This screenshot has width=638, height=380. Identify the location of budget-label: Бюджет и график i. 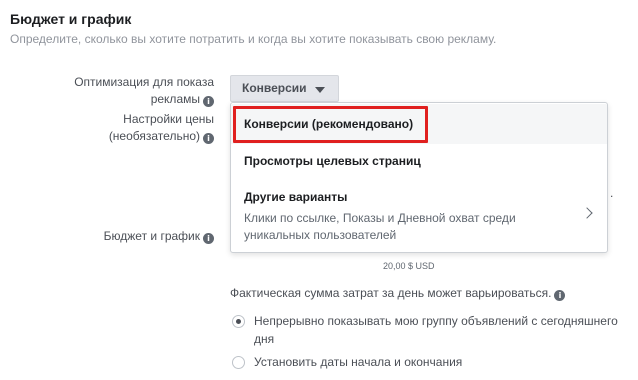
(159, 236).